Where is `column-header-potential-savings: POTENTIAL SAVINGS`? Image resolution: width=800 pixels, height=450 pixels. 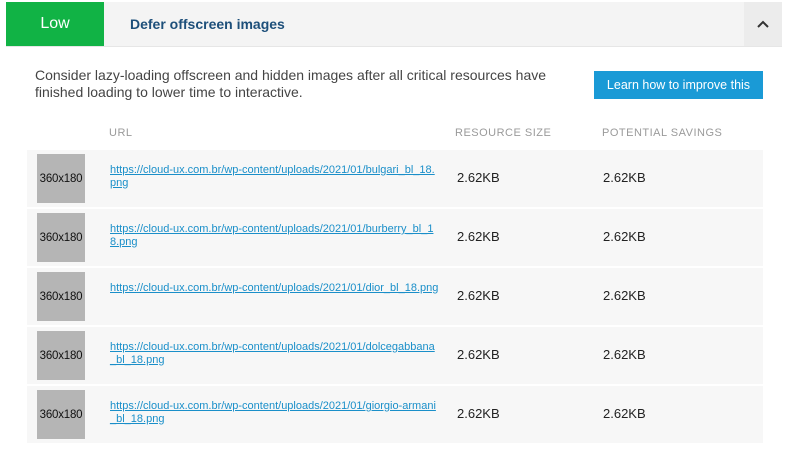
column-header-potential-savings: POTENTIAL SAVINGS is located at coordinates (662, 133).